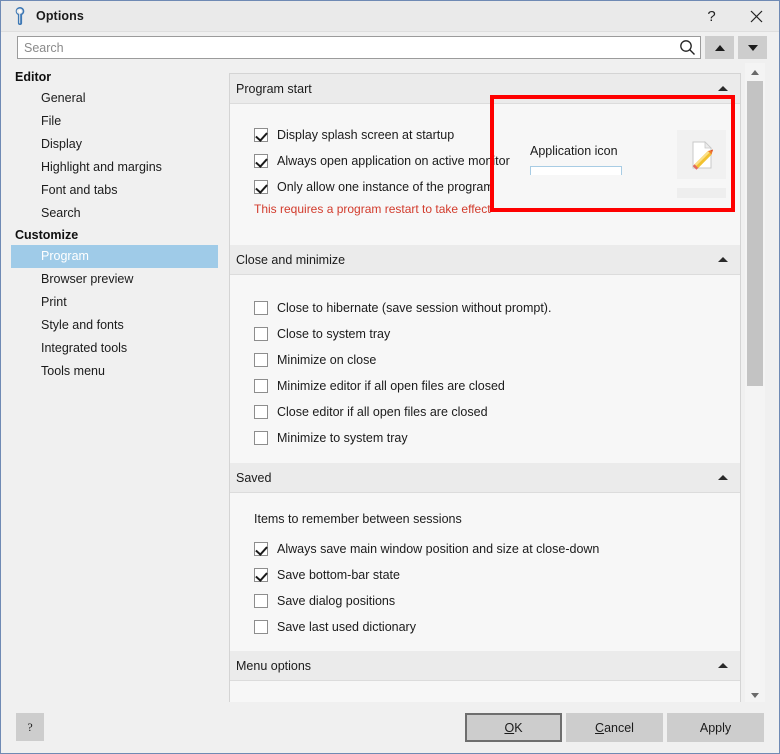 This screenshot has width=780, height=754. What do you see at coordinates (485, 575) in the screenshot?
I see `checkbox-row: Save bottom-bar state` at bounding box center [485, 575].